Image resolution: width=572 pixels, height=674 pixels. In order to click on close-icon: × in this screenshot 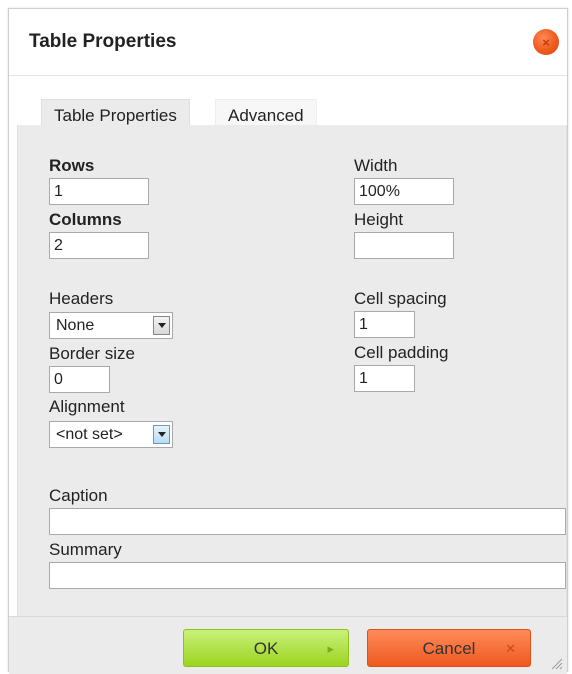, I will do `click(546, 42)`.